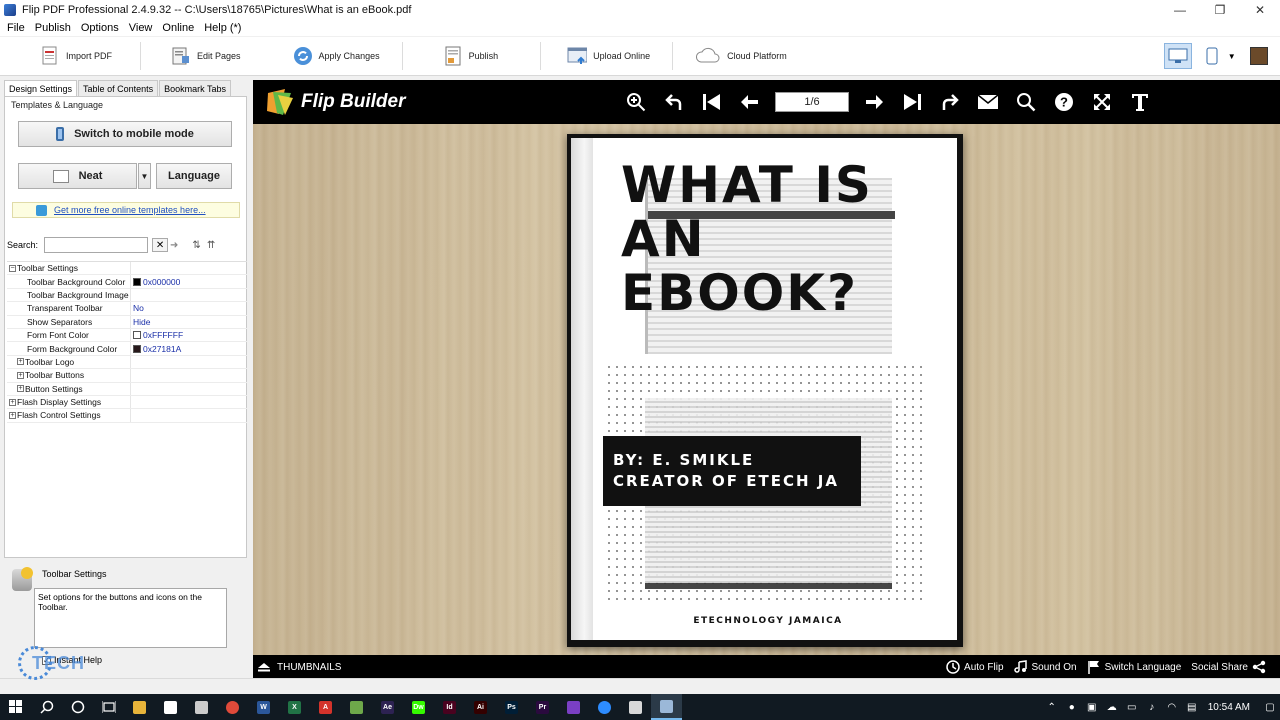 The height and width of the screenshot is (720, 1280). What do you see at coordinates (195, 88) in the screenshot?
I see `tab-bookmark-tabs: Bookmark Tabs` at bounding box center [195, 88].